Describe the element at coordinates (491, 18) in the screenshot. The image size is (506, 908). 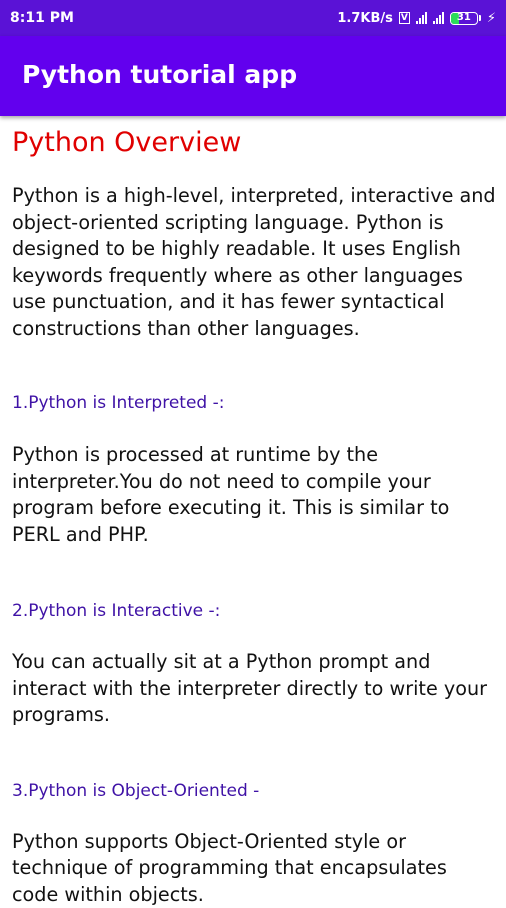
I see `charging-bolt-icon: ⚡` at that location.